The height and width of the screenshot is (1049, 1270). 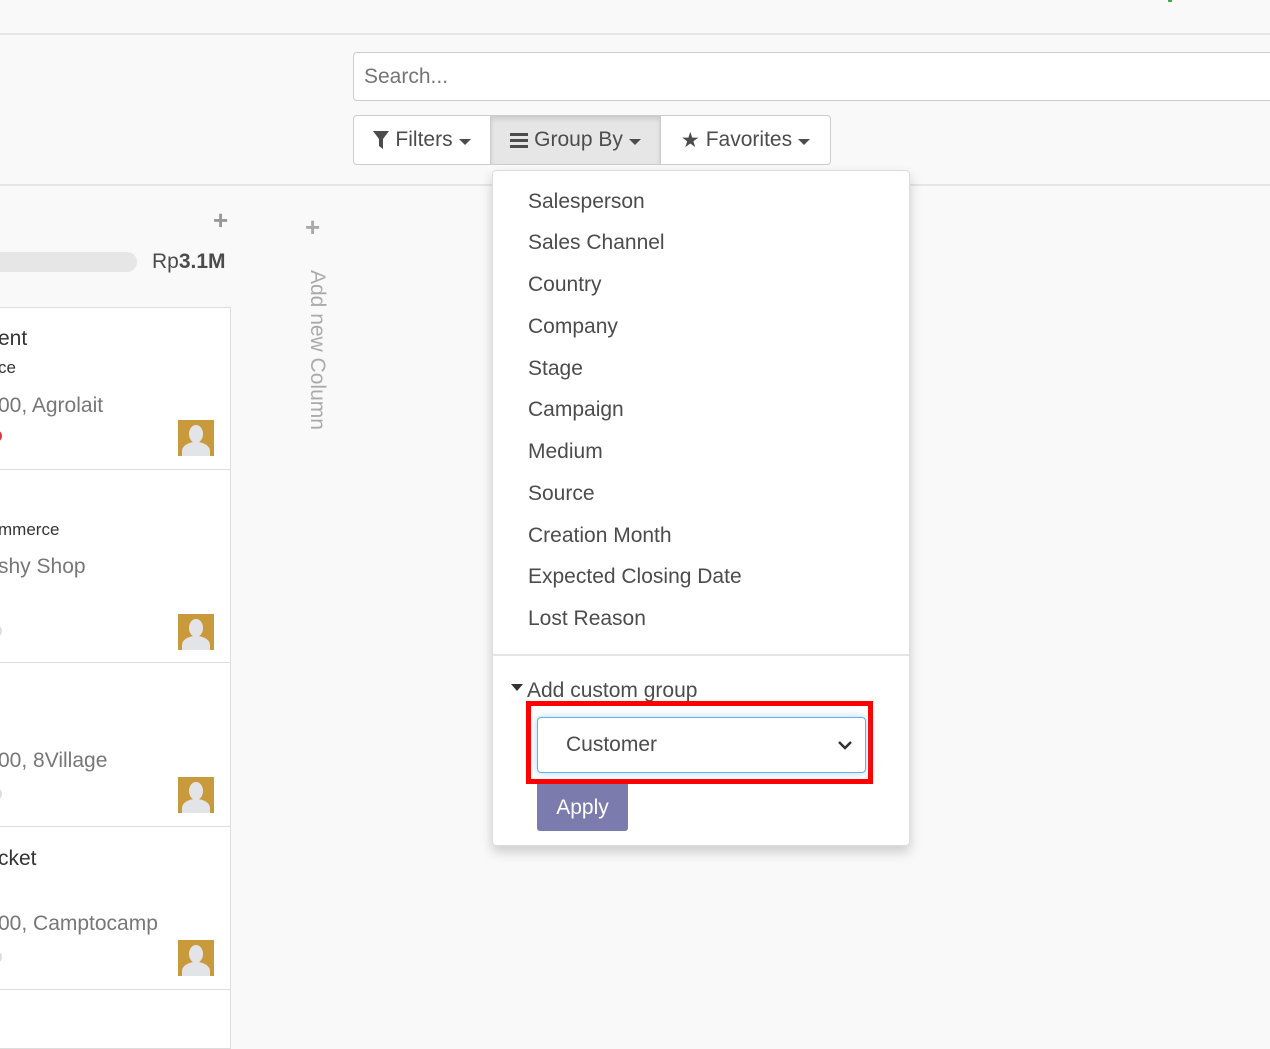 What do you see at coordinates (690, 140) in the screenshot?
I see `star-icon: ★` at bounding box center [690, 140].